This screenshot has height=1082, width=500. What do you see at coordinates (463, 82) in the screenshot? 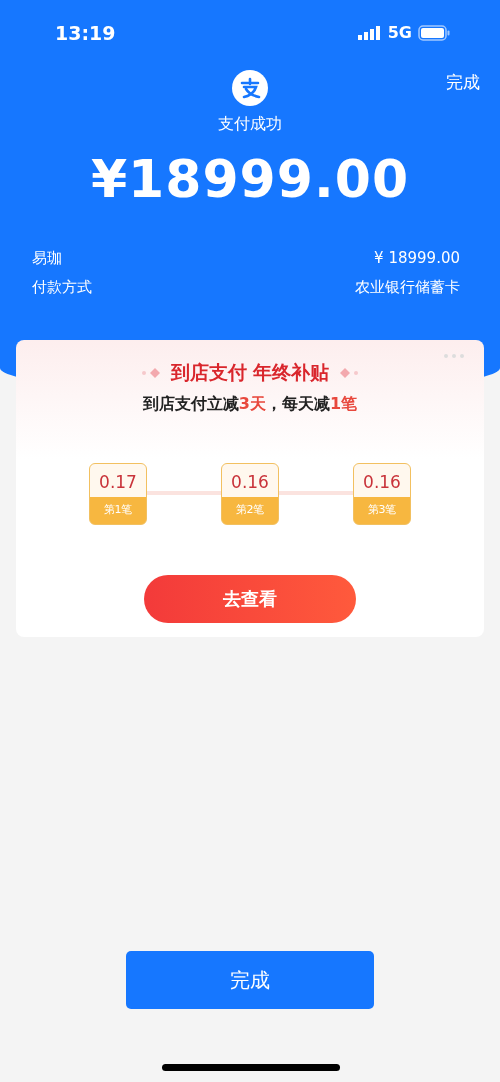
I see `done-link: 完成` at bounding box center [463, 82].